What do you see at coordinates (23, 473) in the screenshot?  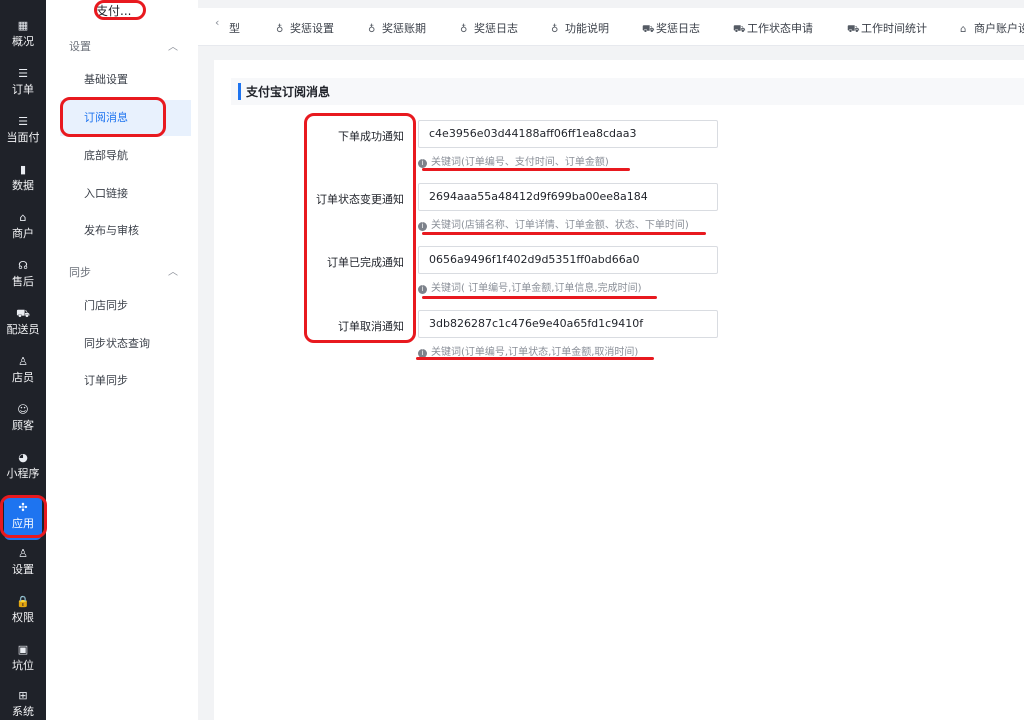 I see `rail-label: 小程序` at bounding box center [23, 473].